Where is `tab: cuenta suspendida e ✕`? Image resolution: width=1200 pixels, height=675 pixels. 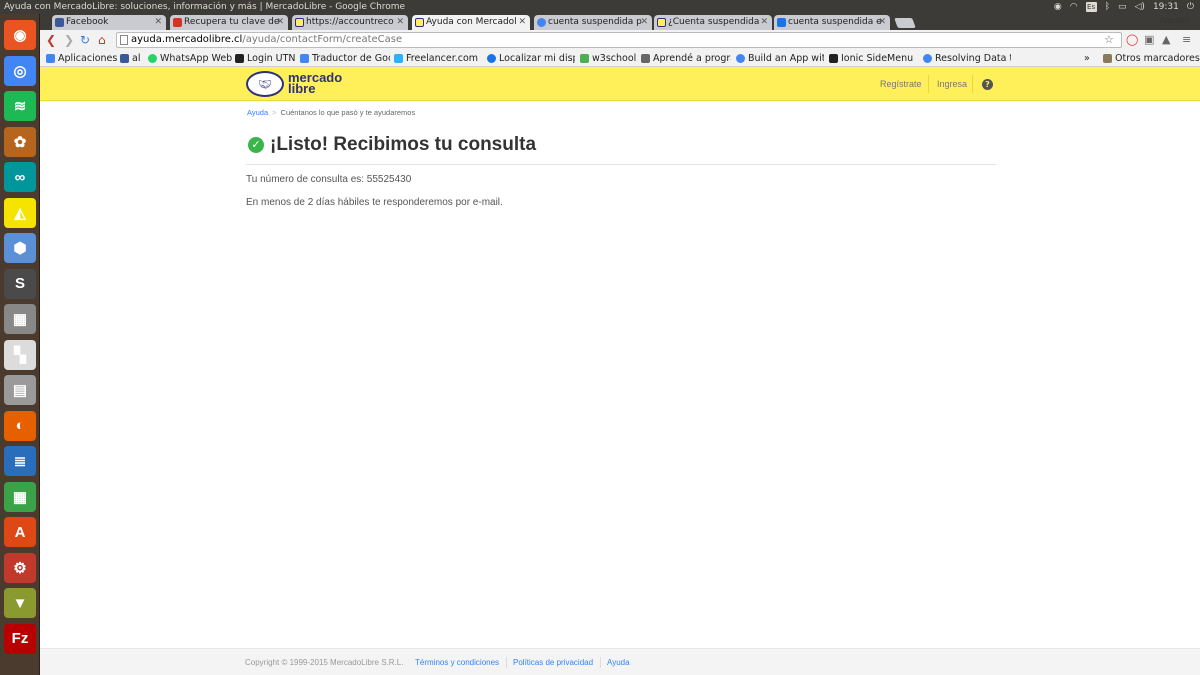
tab: cuenta suspendida e ✕ is located at coordinates (832, 22).